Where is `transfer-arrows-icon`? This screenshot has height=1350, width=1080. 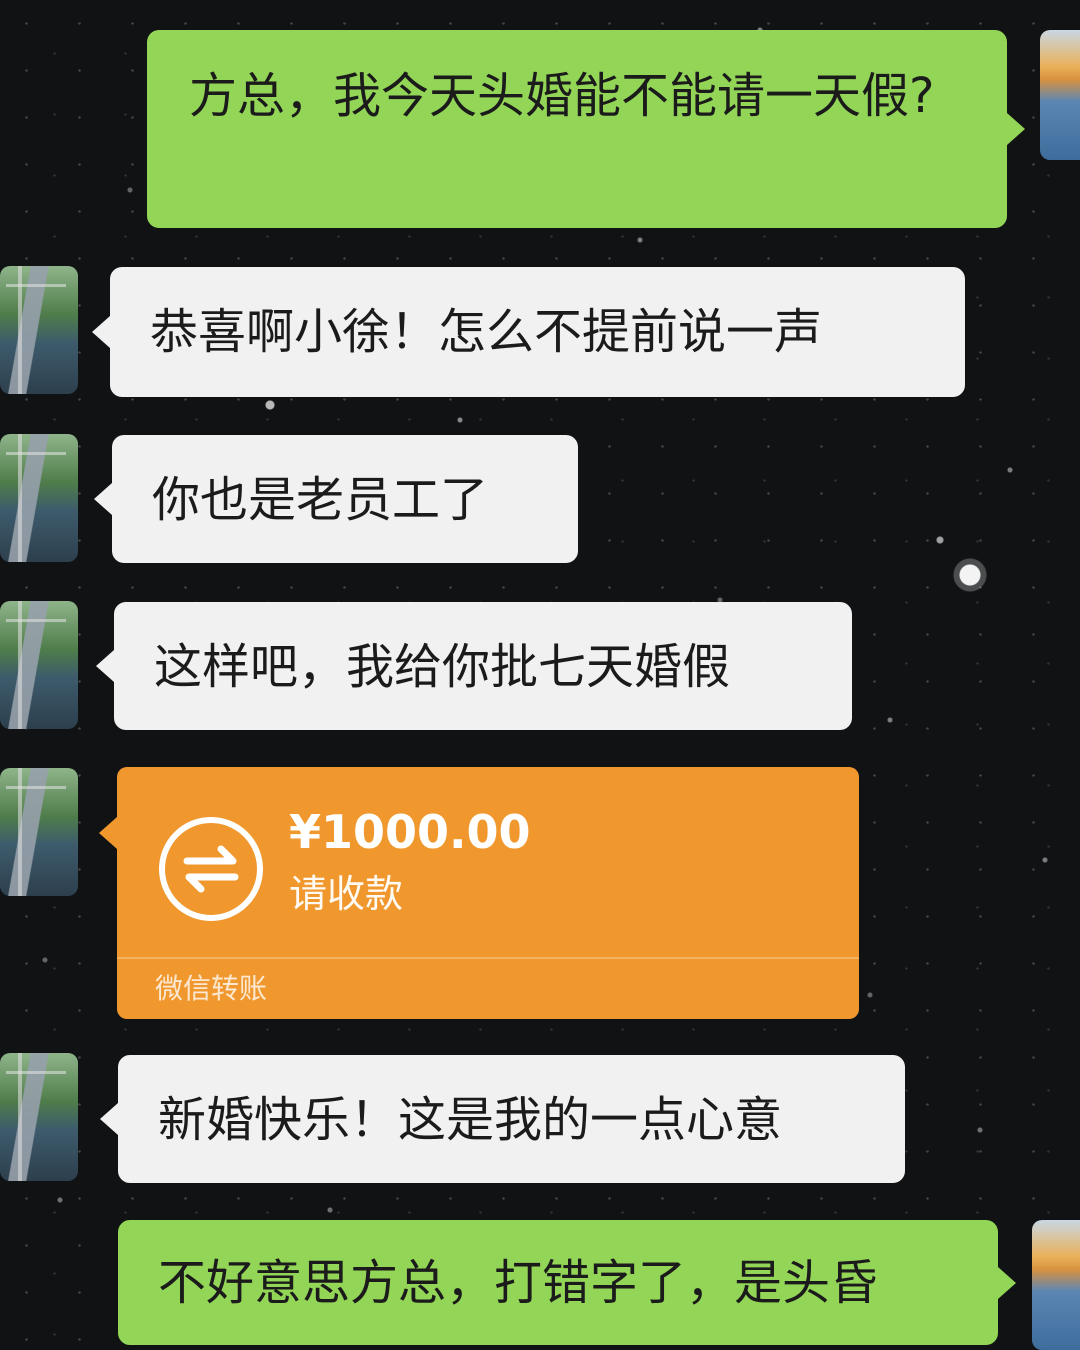
transfer-arrows-icon is located at coordinates (211, 869).